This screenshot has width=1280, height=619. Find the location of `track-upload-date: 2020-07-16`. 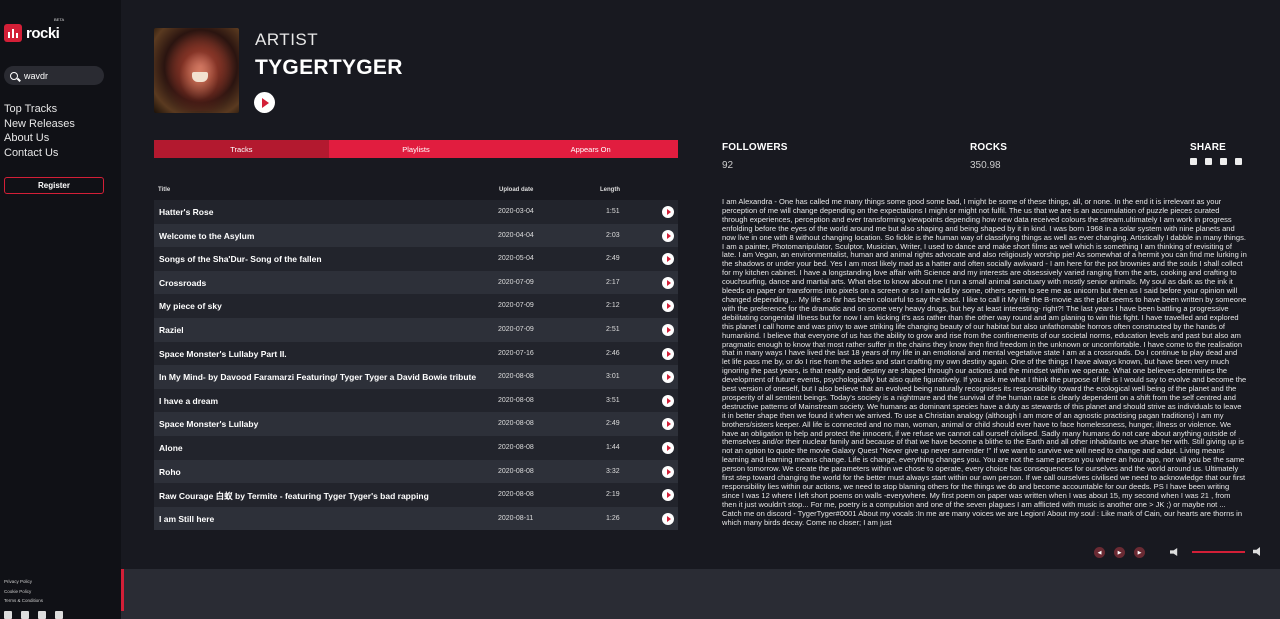

track-upload-date: 2020-07-16 is located at coordinates (516, 353).